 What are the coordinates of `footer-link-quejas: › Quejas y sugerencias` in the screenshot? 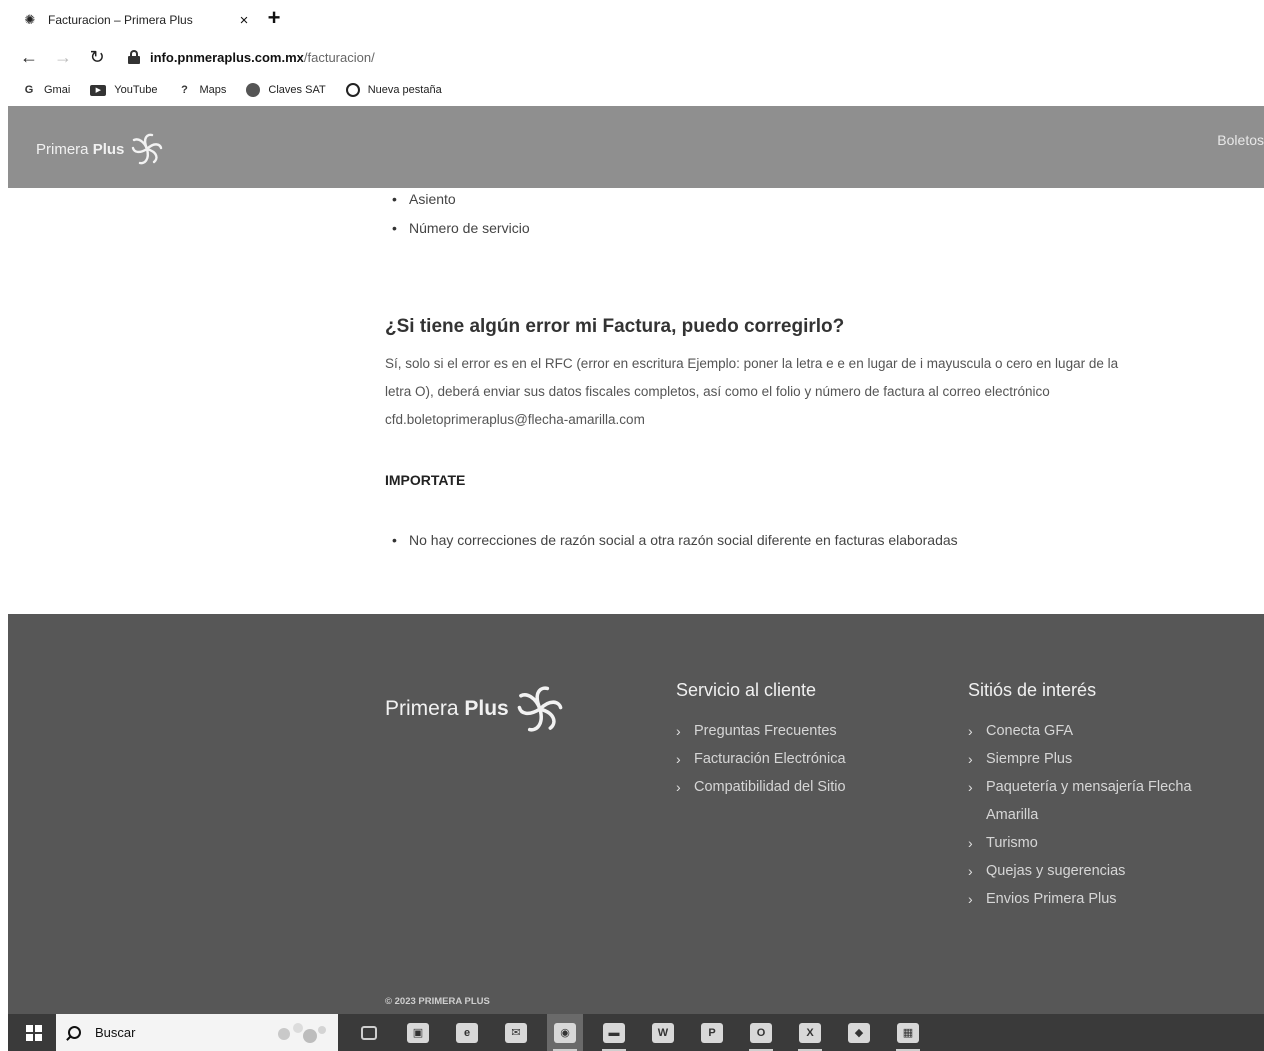 It's located at (1093, 871).